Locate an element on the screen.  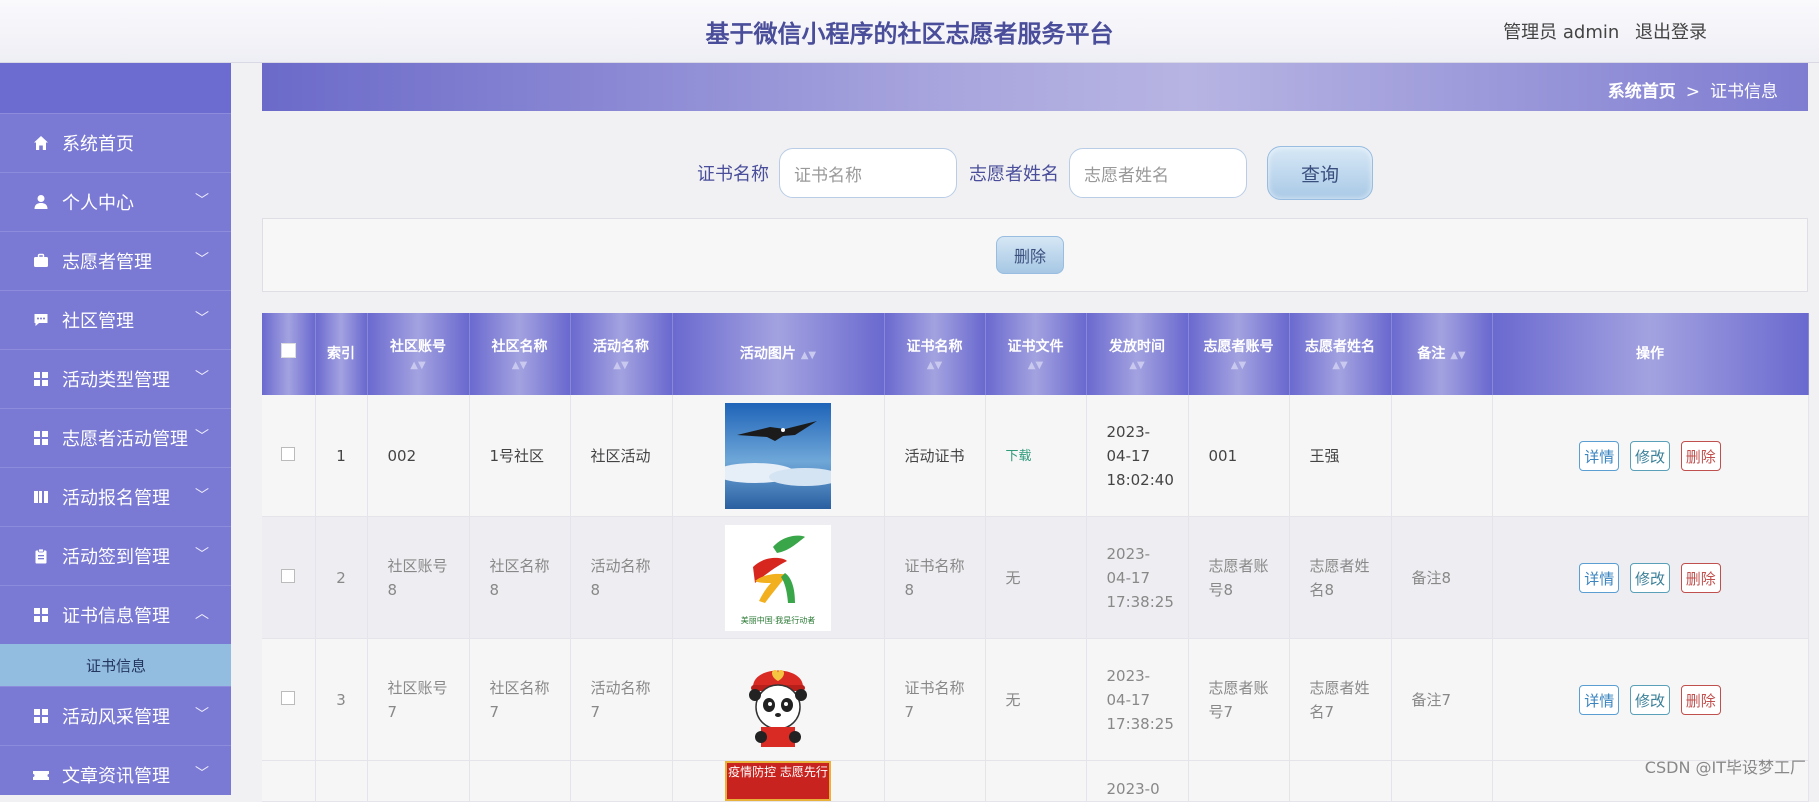
sidebar-item-community-management: 社区管理 ﹀ is located at coordinates (115, 319).